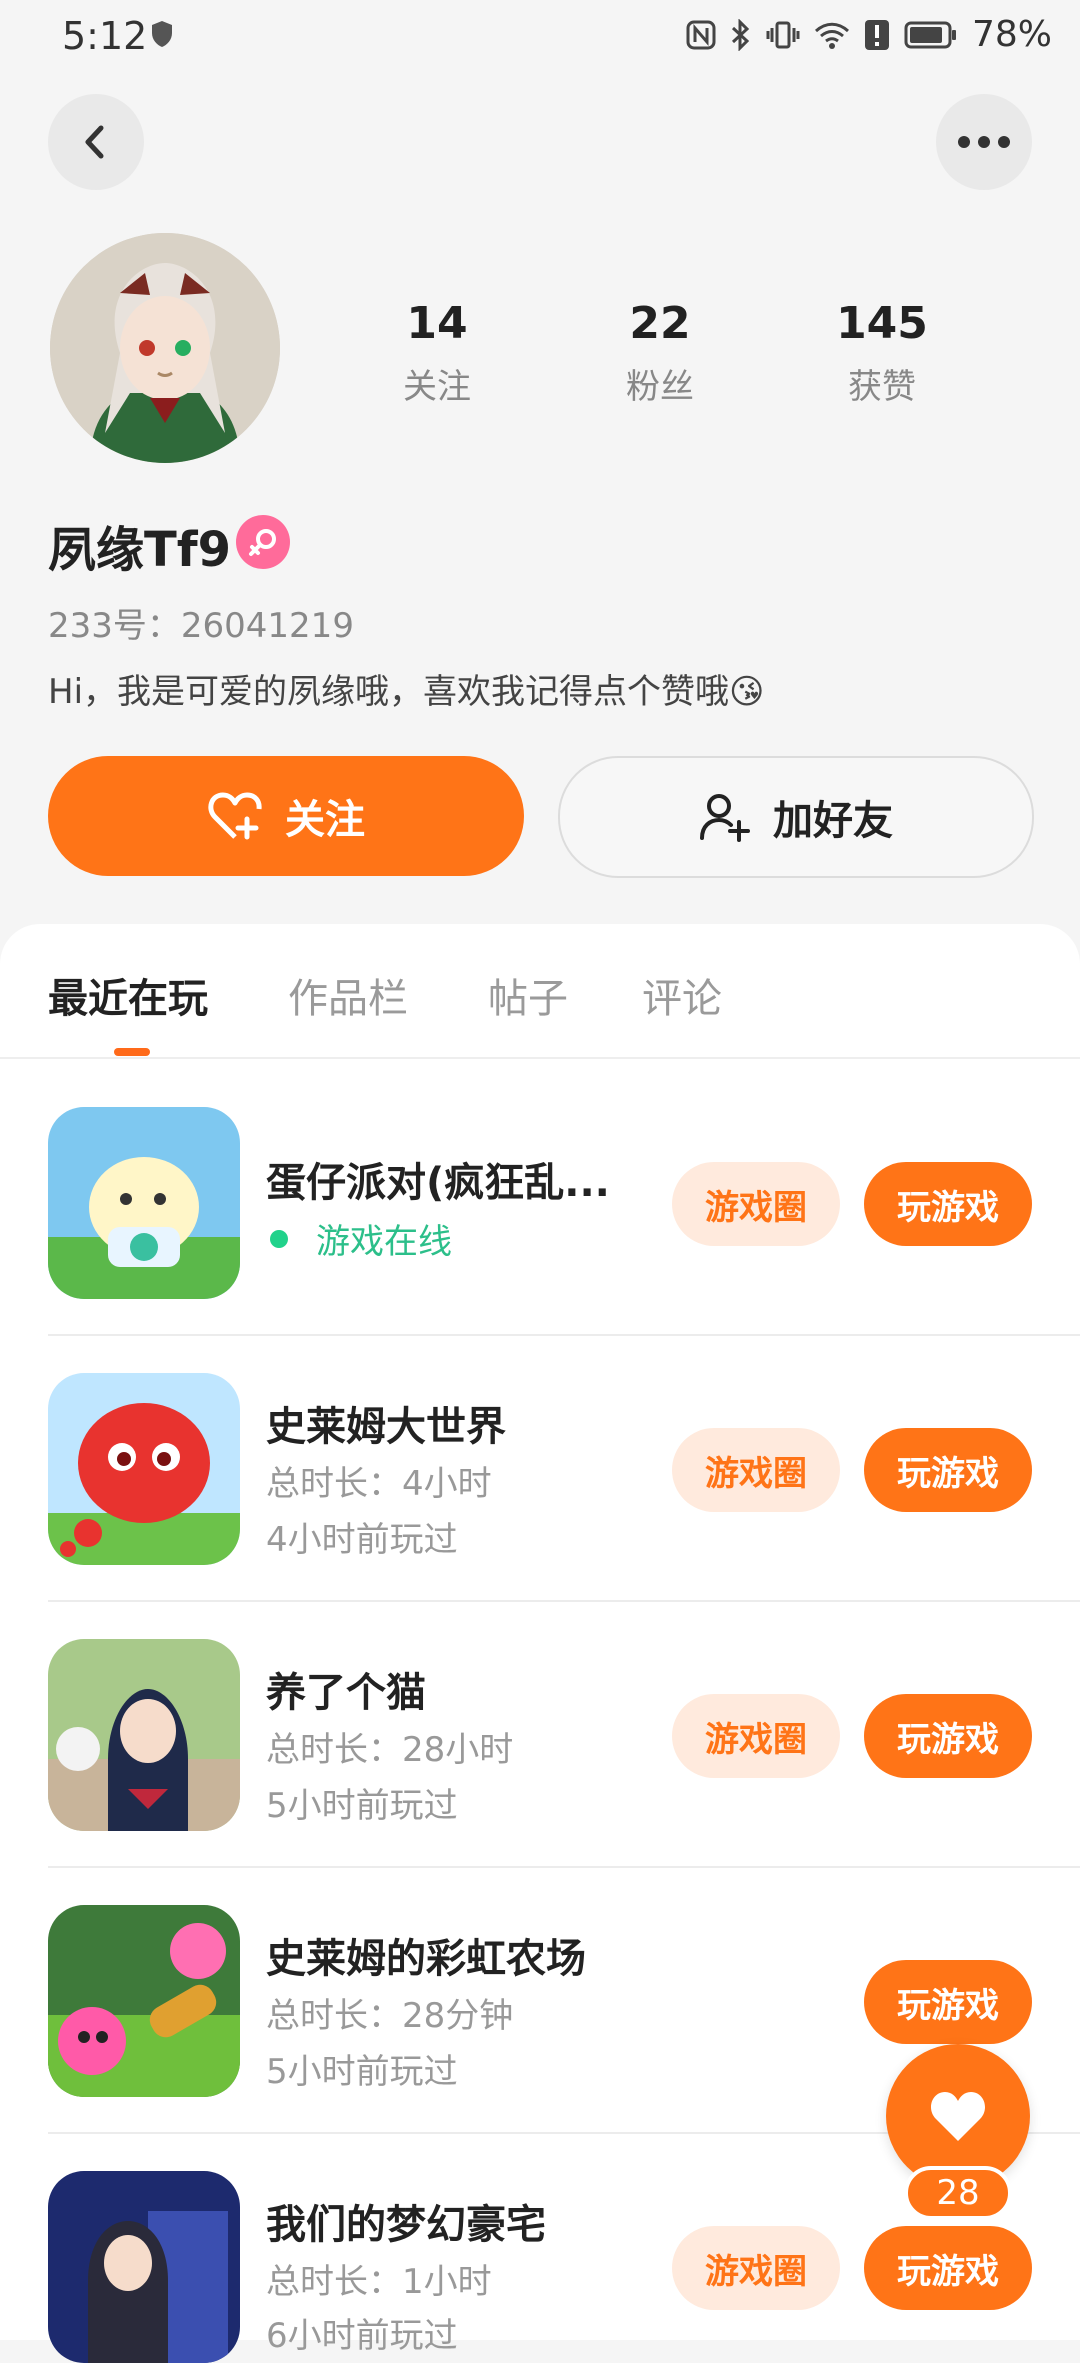 This screenshot has width=1080, height=2363. Describe the element at coordinates (390, 1750) in the screenshot. I see `game-duration: 总时长：28小时` at that location.